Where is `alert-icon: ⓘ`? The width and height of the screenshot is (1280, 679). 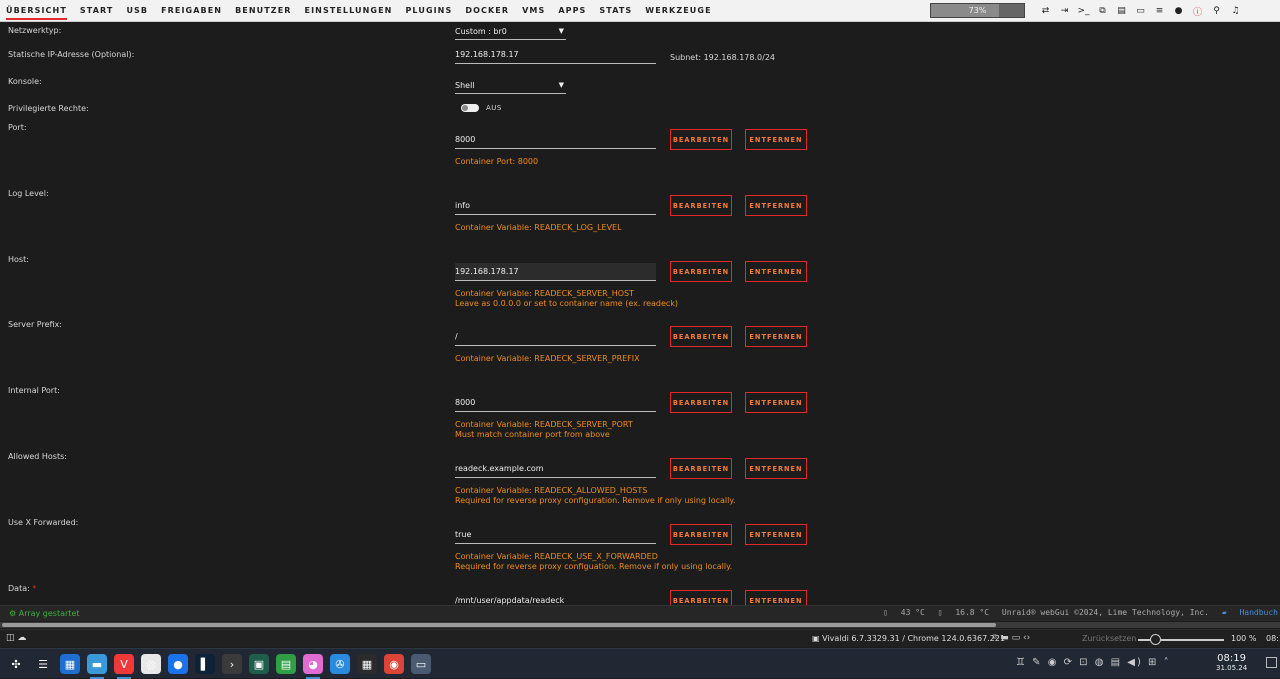 alert-icon: ⓘ is located at coordinates (1197, 11).